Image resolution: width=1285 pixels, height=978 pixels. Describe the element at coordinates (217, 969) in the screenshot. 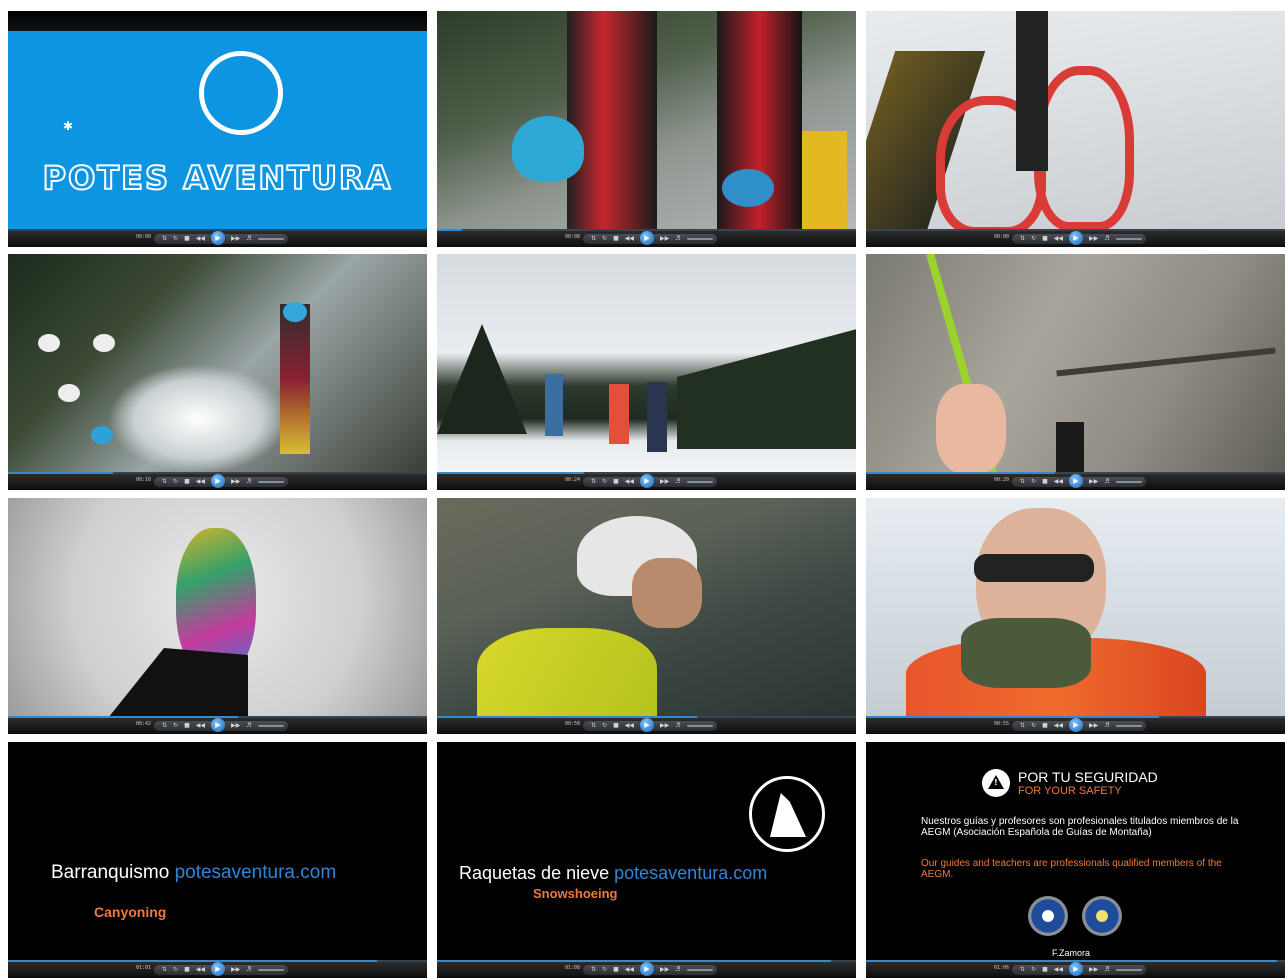

I see `player-controls: 01:01 ⇅ ↻ ■ ◀◀ ▶ ▶▶ ♬` at that location.